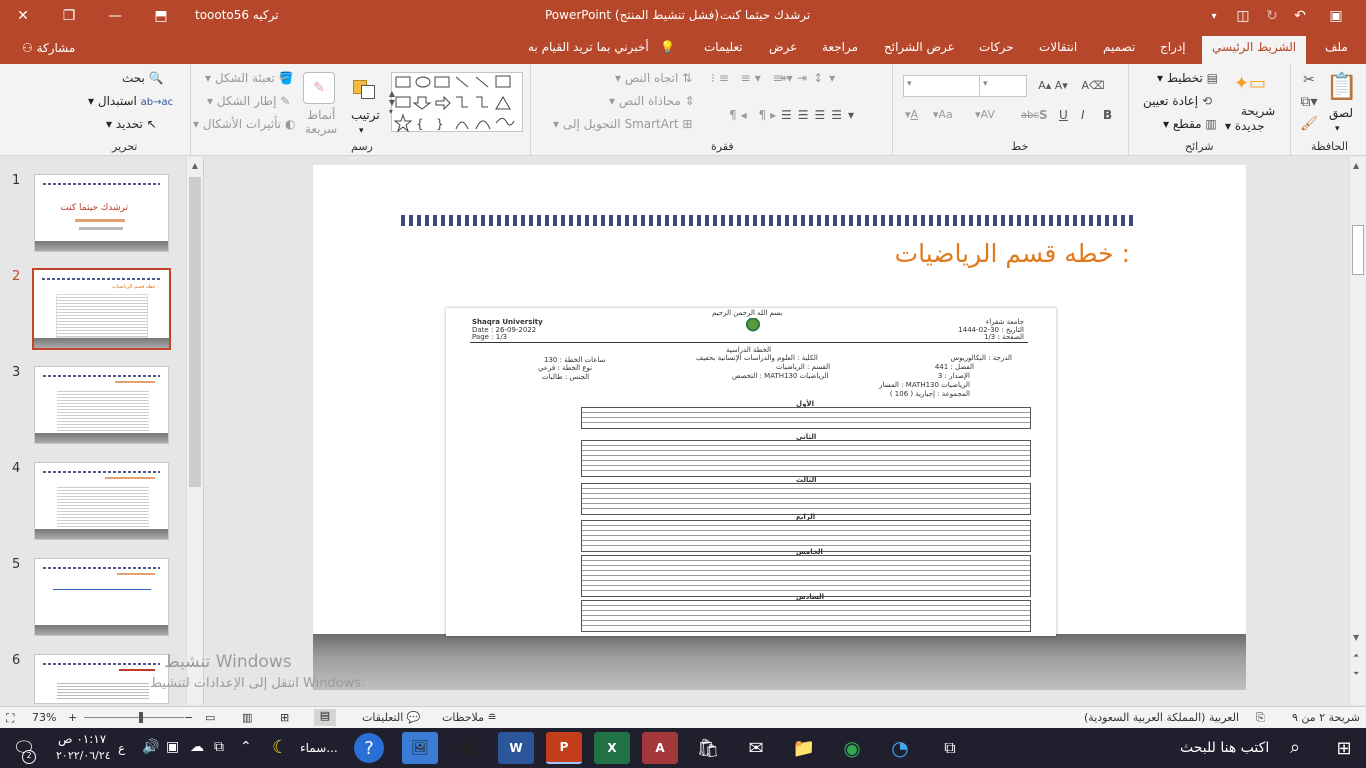 The image size is (1366, 768). Describe the element at coordinates (101, 213) in the screenshot. I see `slide-thumbnail-1: ترشدك حيثما كنت` at that location.